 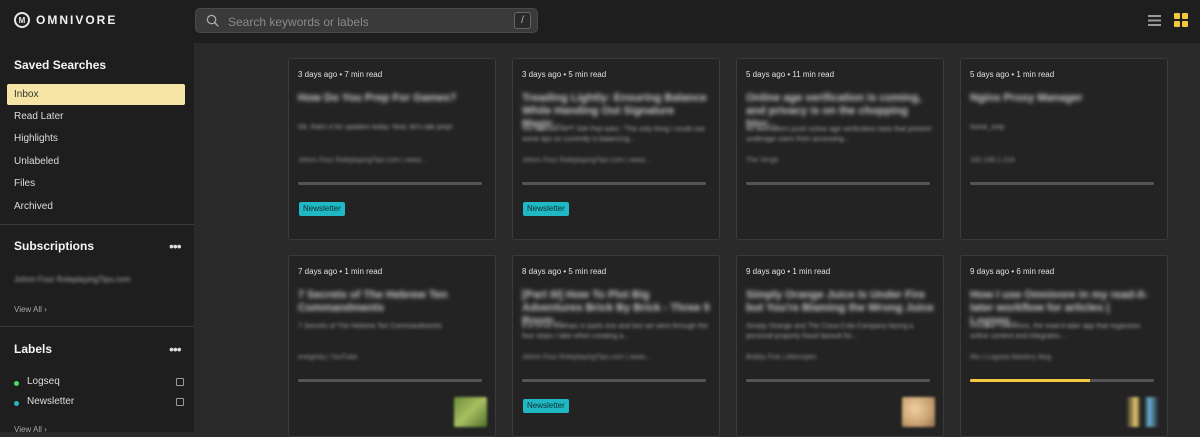 What do you see at coordinates (30, 429) in the screenshot?
I see `labels-view-all-link: View All ›` at bounding box center [30, 429].